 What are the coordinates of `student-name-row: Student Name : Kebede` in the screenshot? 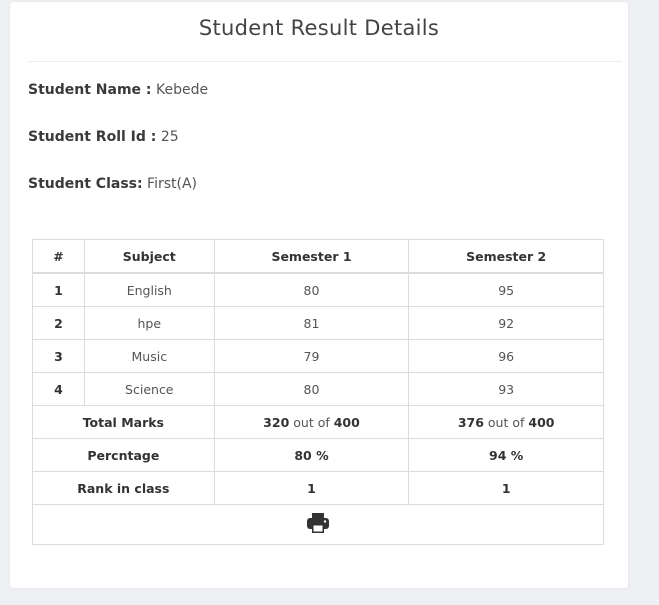 It's located at (118, 90).